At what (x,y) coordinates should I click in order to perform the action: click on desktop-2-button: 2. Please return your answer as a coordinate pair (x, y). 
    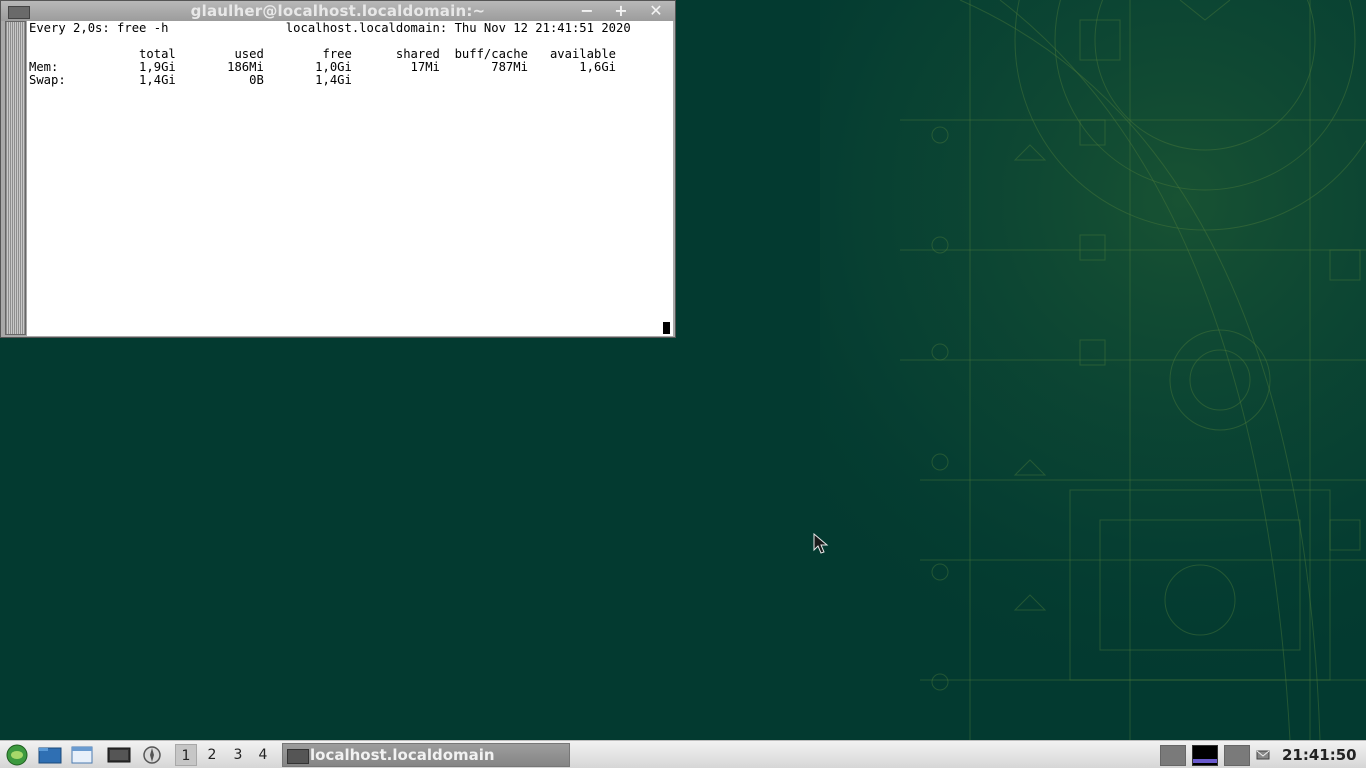
    Looking at the image, I should click on (212, 755).